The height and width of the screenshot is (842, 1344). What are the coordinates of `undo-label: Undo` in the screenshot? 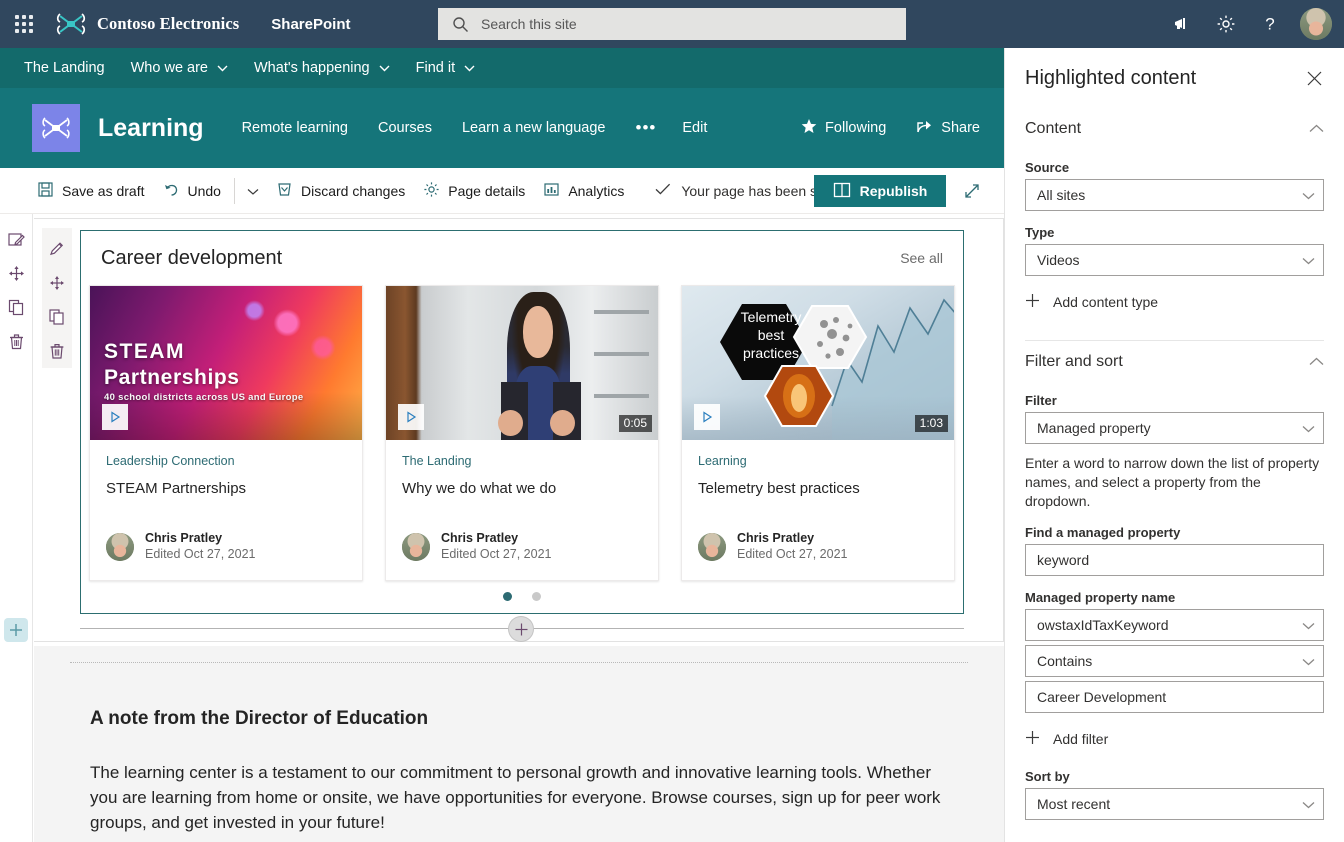 It's located at (204, 190).